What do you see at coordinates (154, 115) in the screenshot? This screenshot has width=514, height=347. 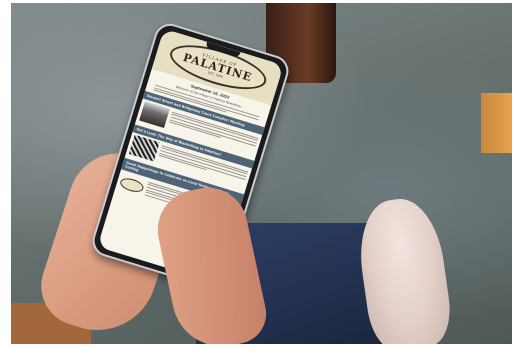 I see `article-1-image` at bounding box center [154, 115].